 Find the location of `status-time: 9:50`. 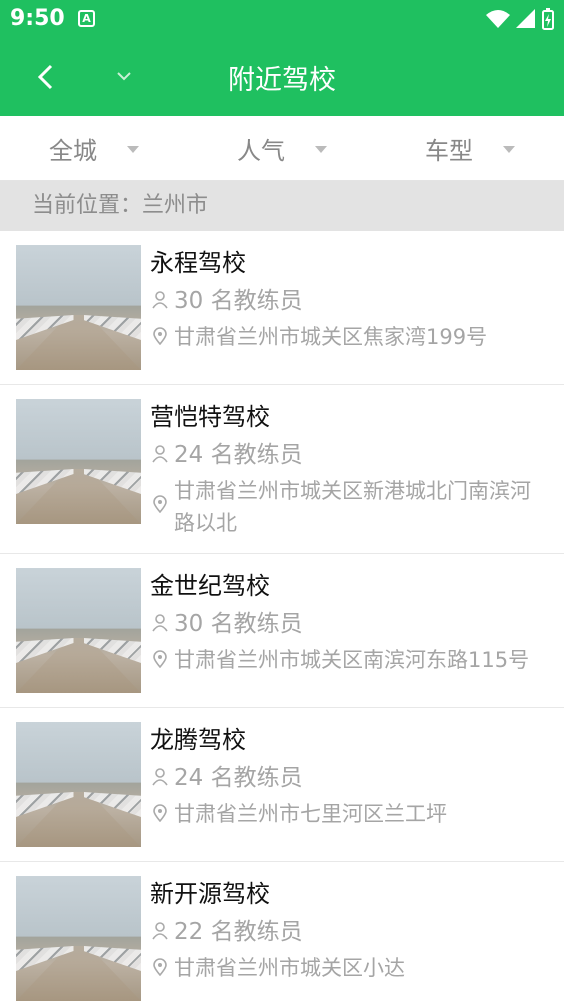

status-time: 9:50 is located at coordinates (37, 18).